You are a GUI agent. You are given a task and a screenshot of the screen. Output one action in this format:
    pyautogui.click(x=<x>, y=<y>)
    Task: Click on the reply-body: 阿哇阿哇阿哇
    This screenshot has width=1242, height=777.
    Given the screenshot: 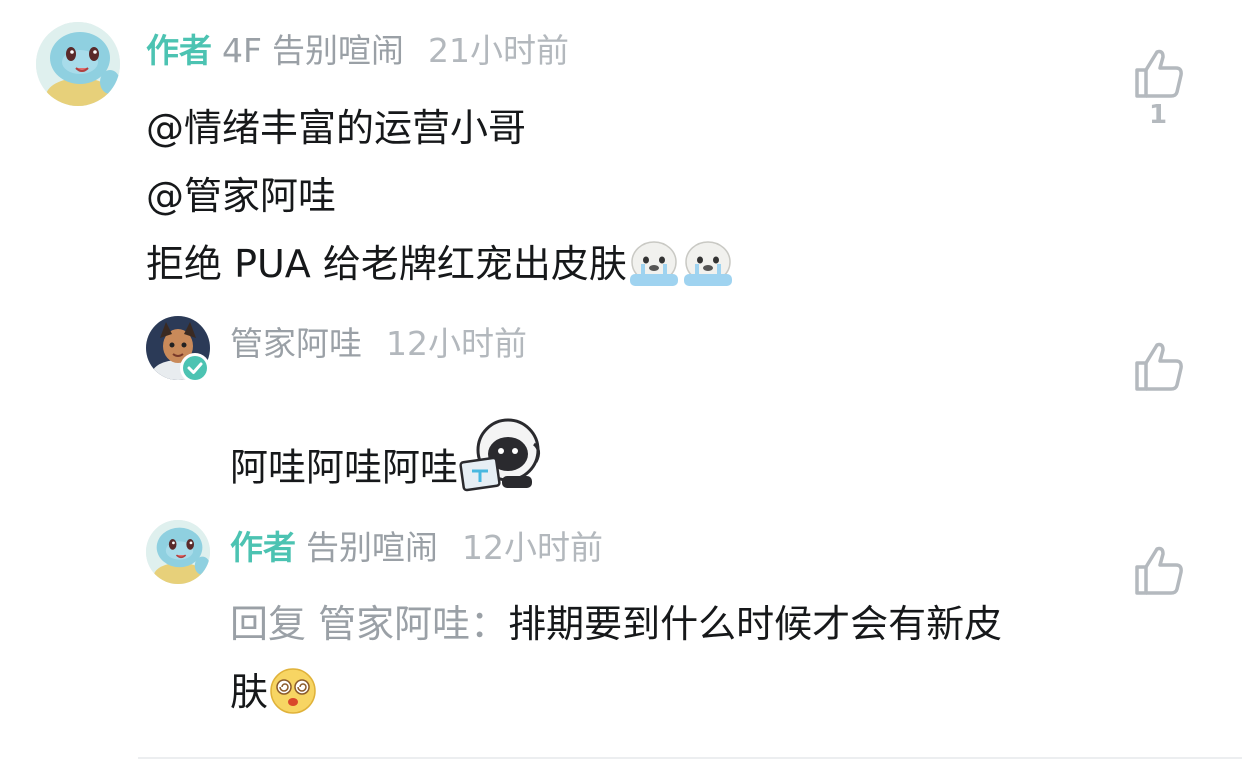 What is the action you would take?
    pyautogui.click(x=388, y=464)
    